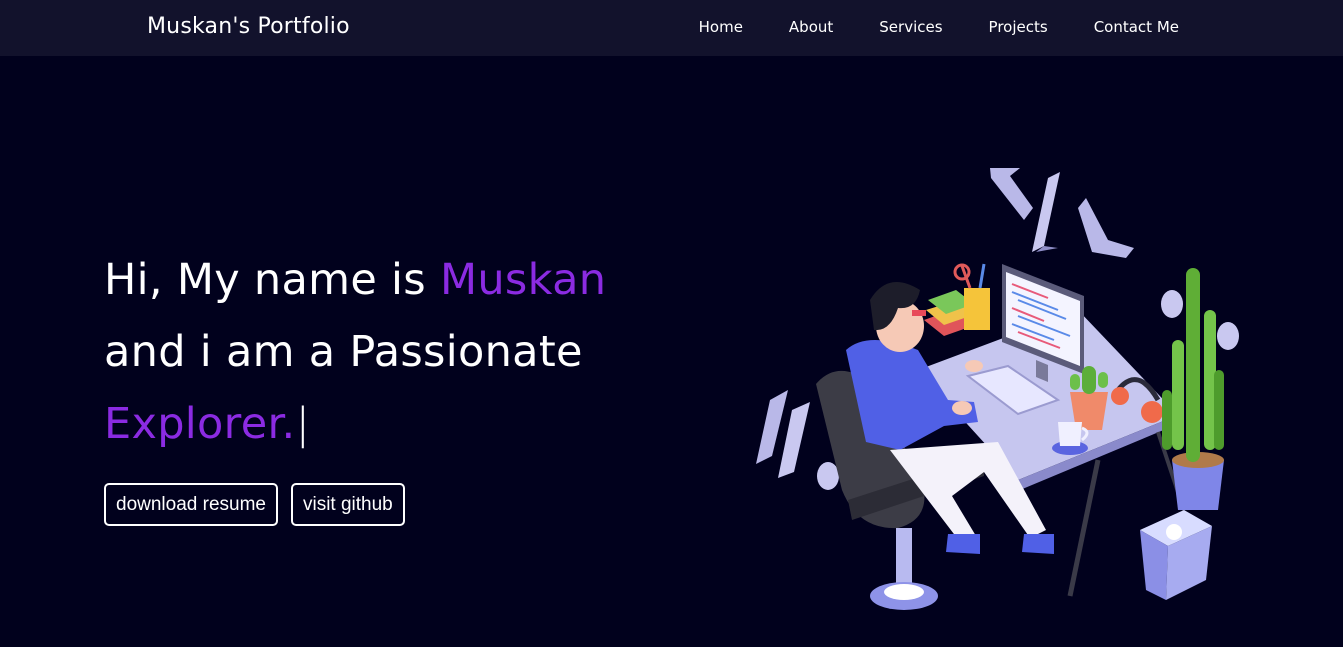  I want to click on hero-buttons: download resume visit github, so click(254, 504).